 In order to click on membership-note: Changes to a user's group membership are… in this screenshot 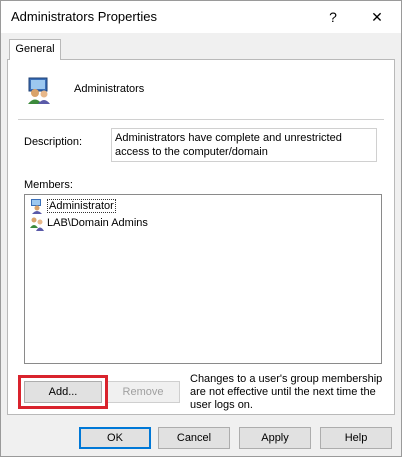, I will do `click(286, 392)`.